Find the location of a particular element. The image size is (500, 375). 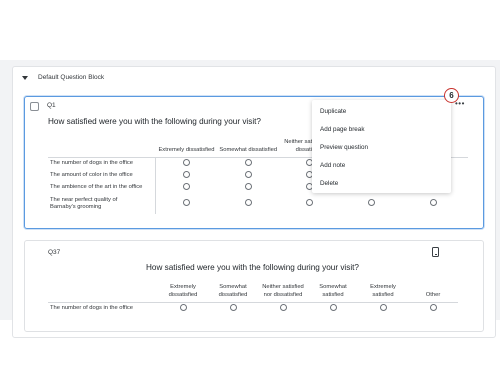

table-row: The number of dogs in the office is located at coordinates (253, 308).